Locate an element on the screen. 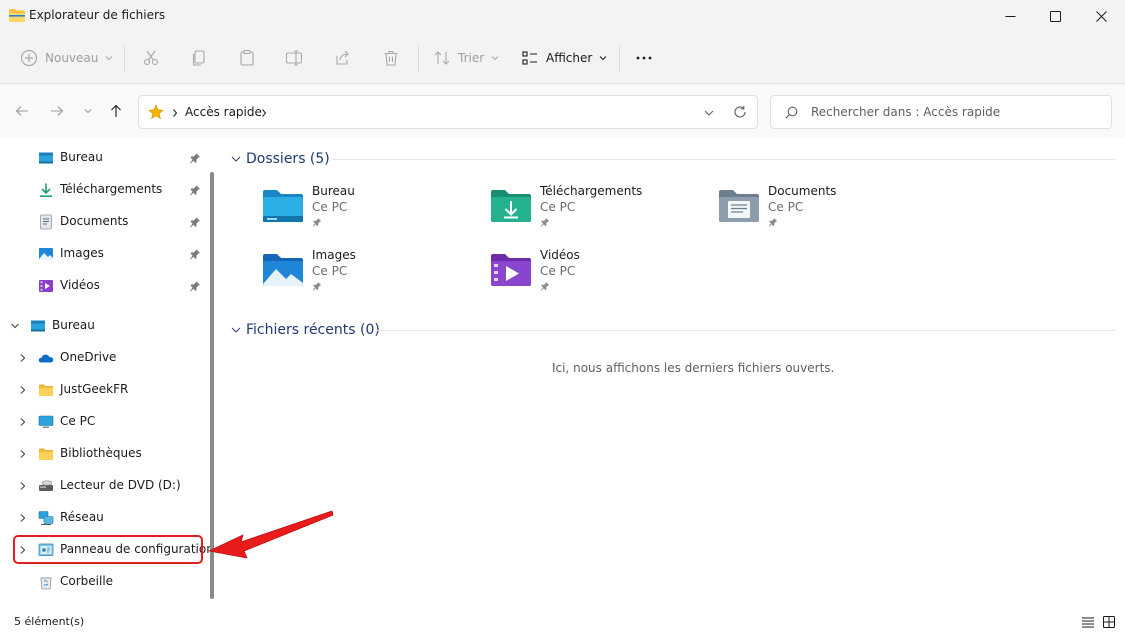 The height and width of the screenshot is (634, 1125). maximize-button is located at coordinates (1055, 16).